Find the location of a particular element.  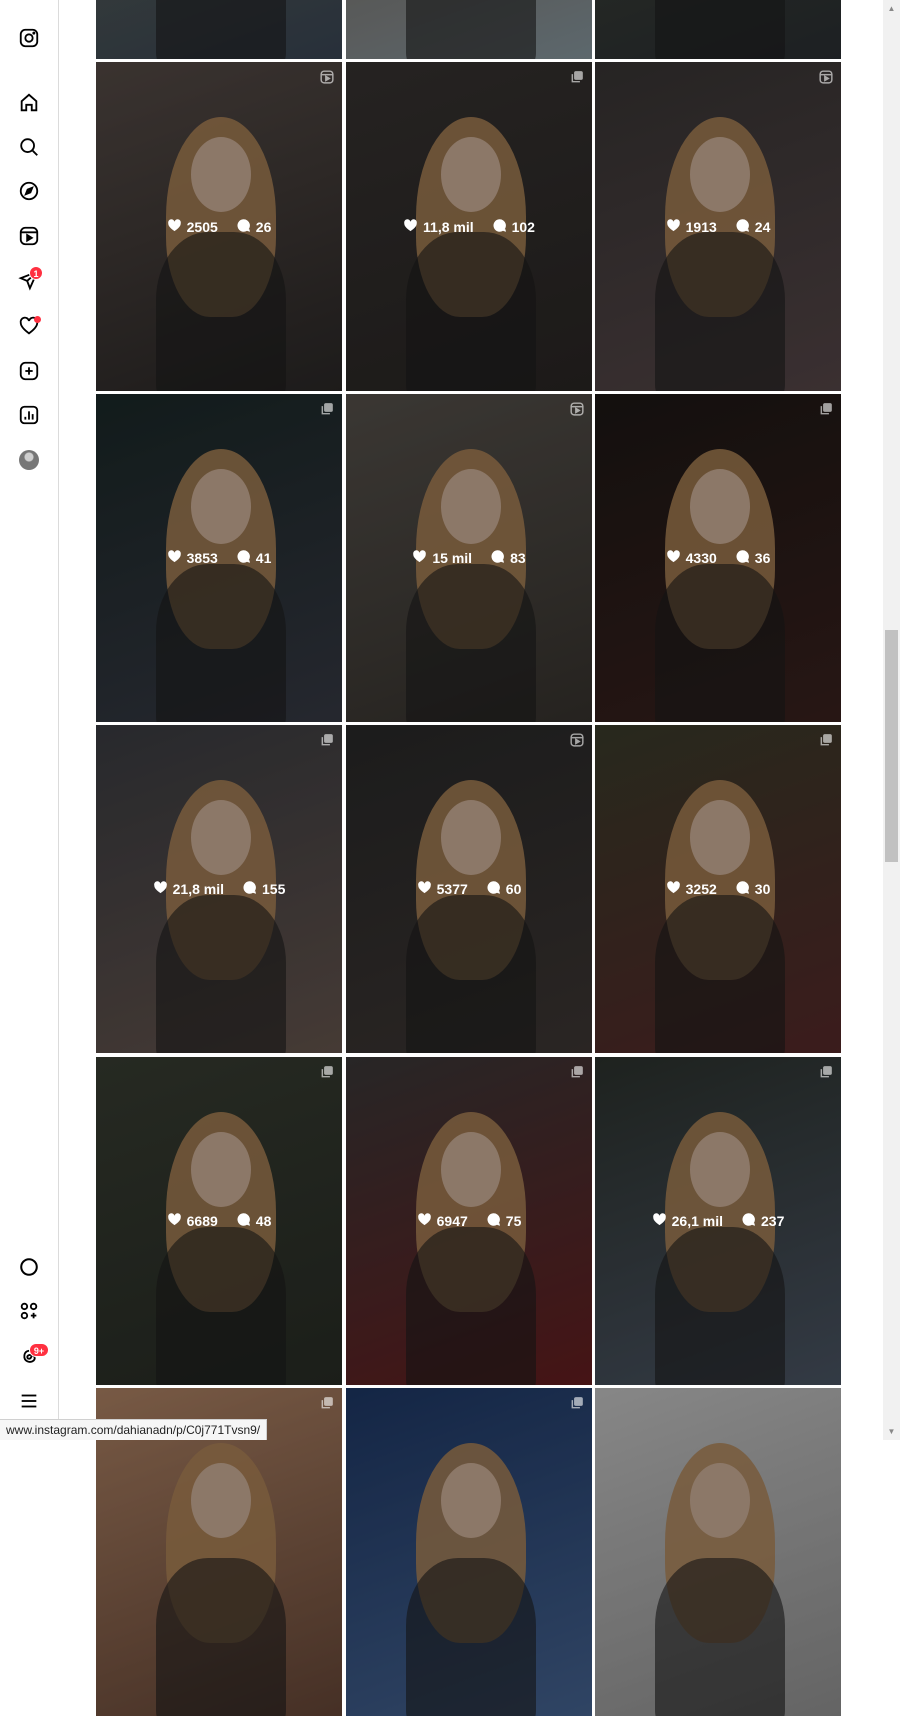

likes-count: 21,8 mil is located at coordinates (198, 889).